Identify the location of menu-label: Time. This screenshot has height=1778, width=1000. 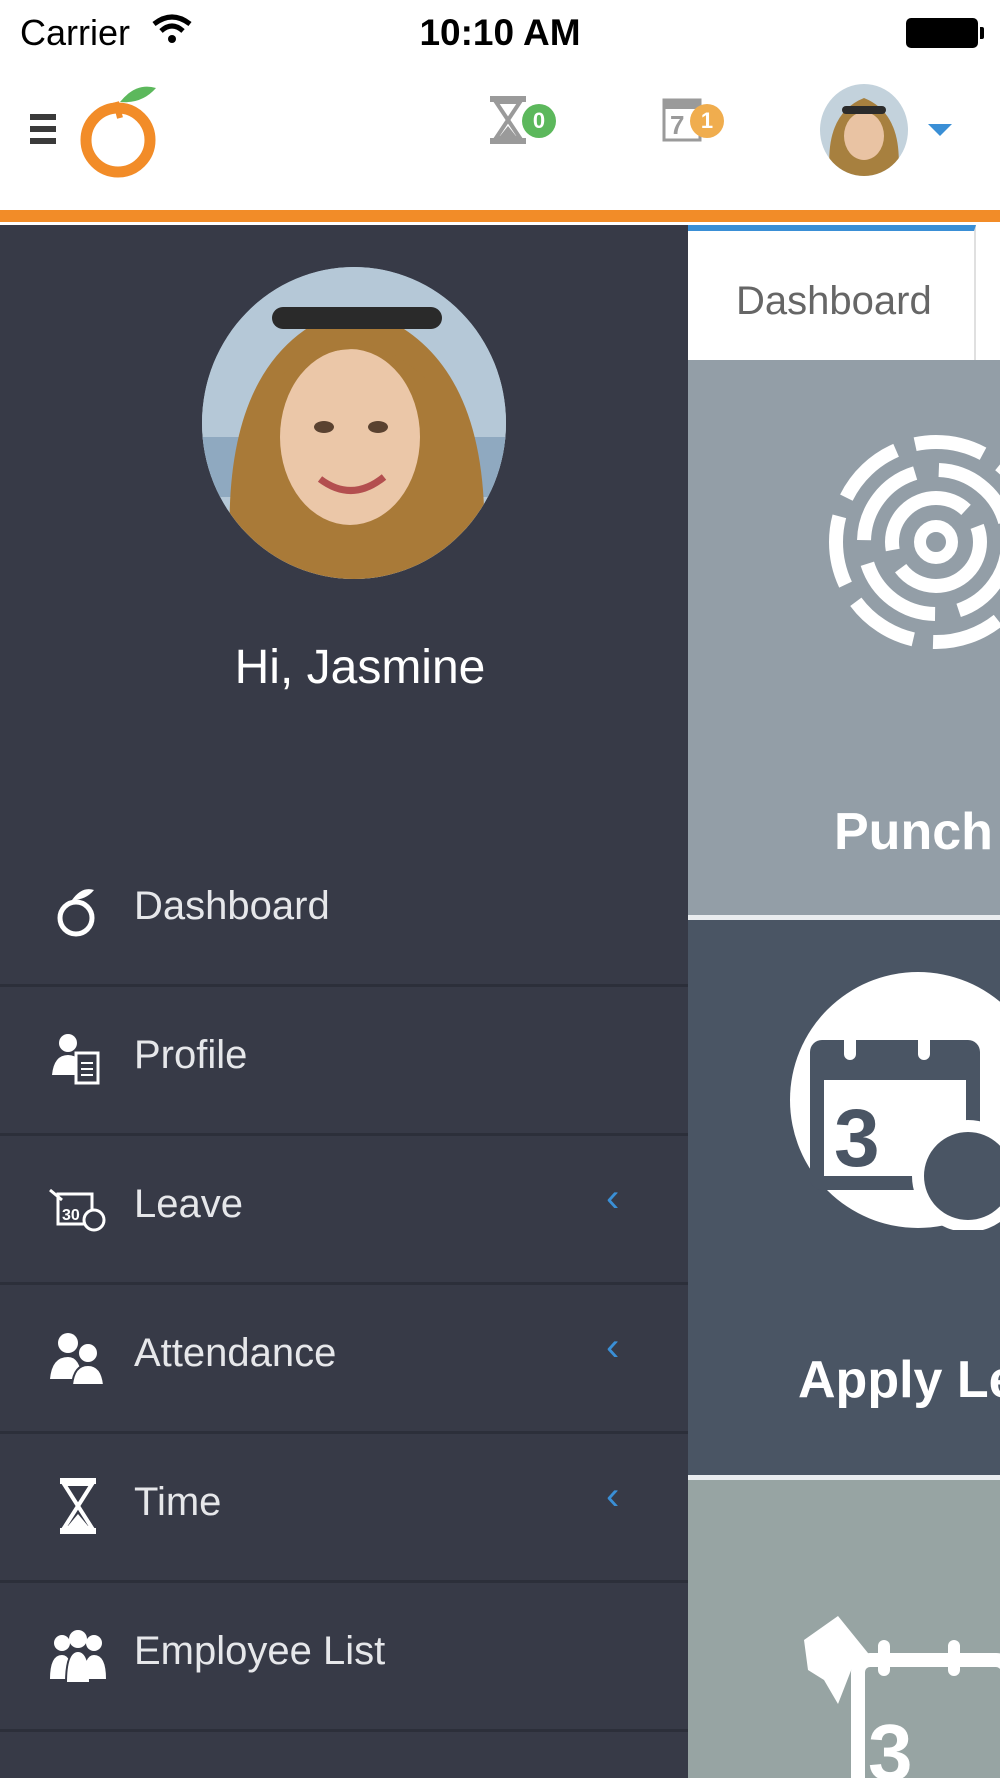
(178, 1502).